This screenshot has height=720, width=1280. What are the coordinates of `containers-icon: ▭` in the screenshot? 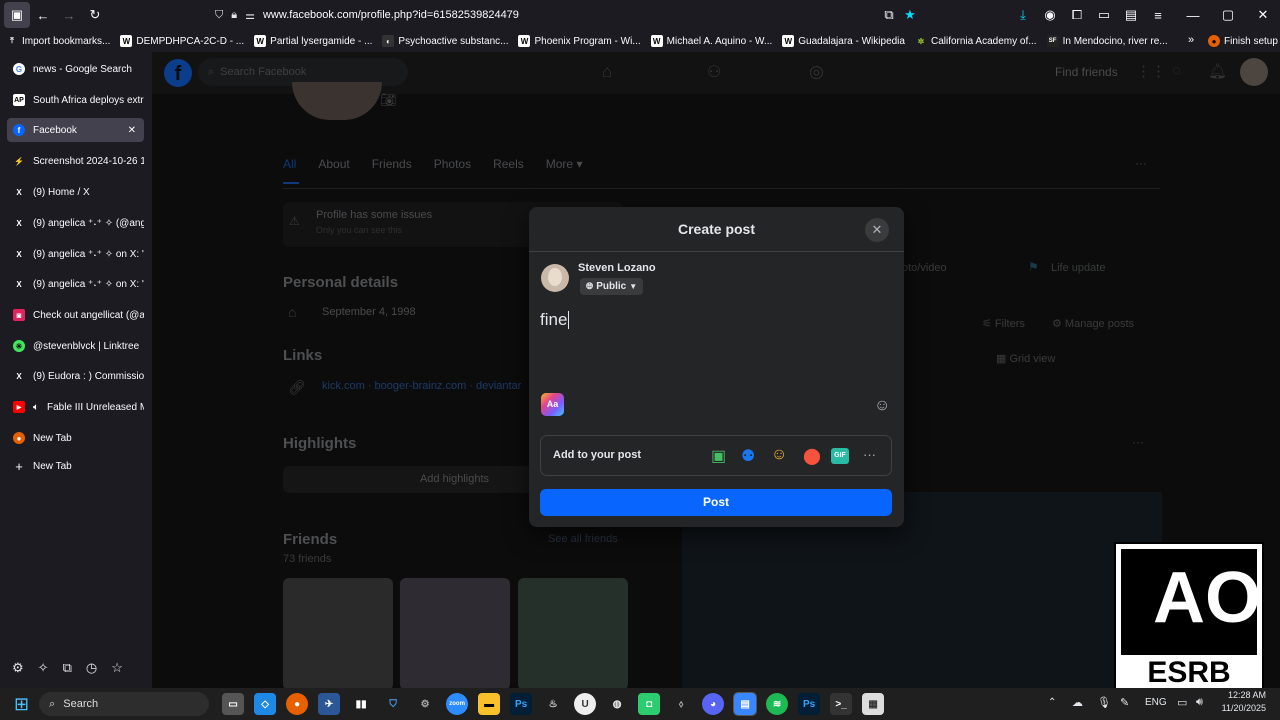 It's located at (1104, 15).